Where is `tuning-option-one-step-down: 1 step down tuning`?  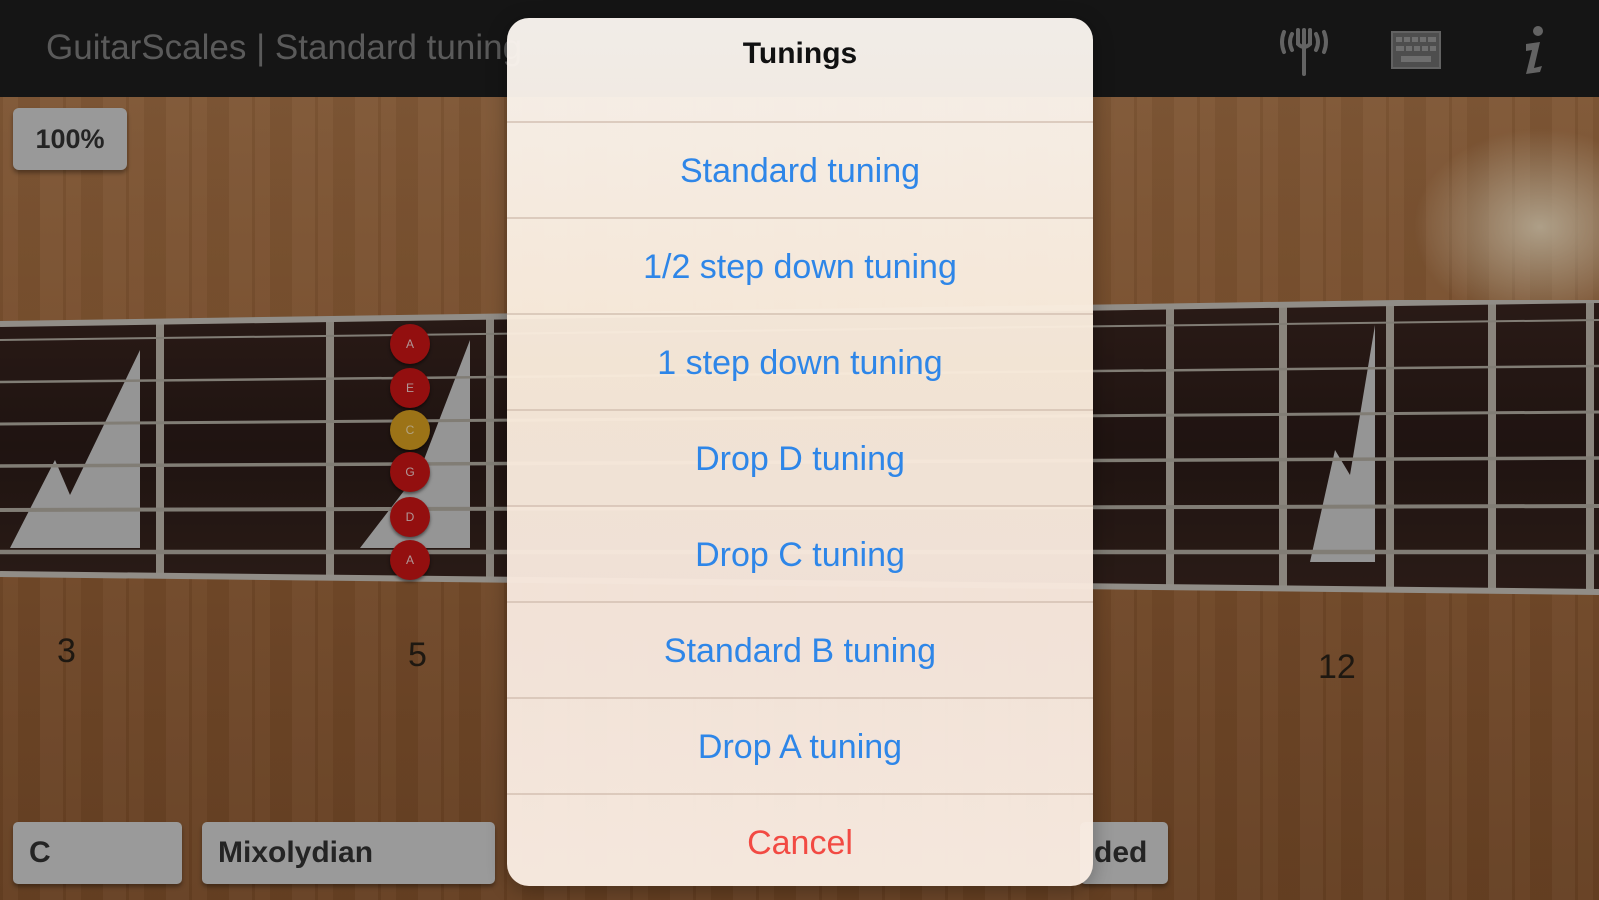 tuning-option-one-step-down: 1 step down tuning is located at coordinates (800, 362).